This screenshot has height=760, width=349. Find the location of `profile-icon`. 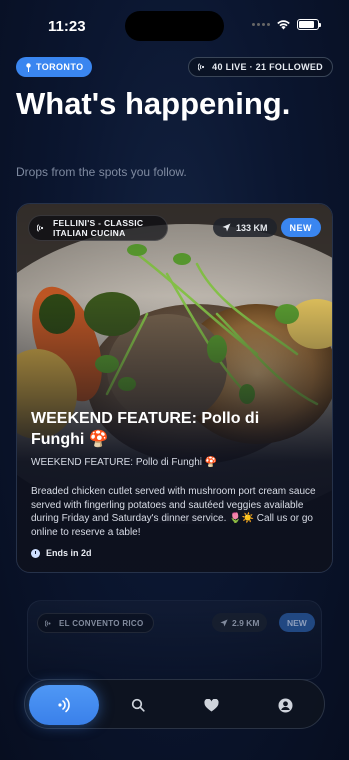

profile-icon is located at coordinates (285, 705).